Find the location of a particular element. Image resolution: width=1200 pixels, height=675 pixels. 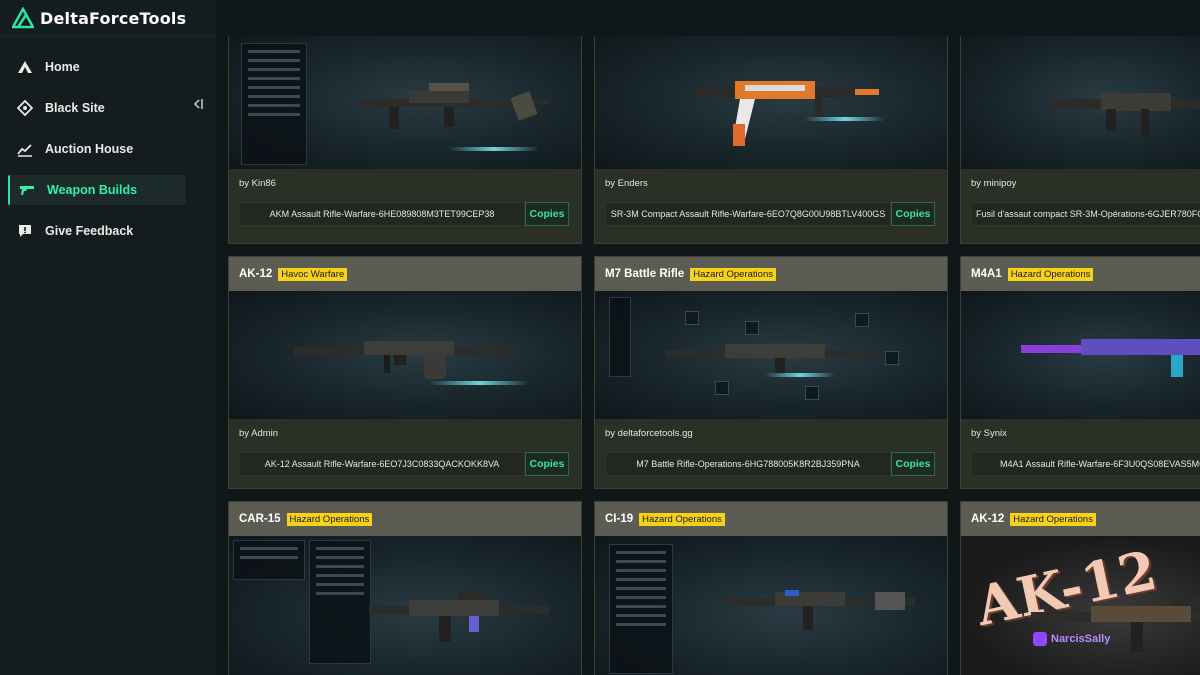

twitch-icon is located at coordinates (1040, 639).